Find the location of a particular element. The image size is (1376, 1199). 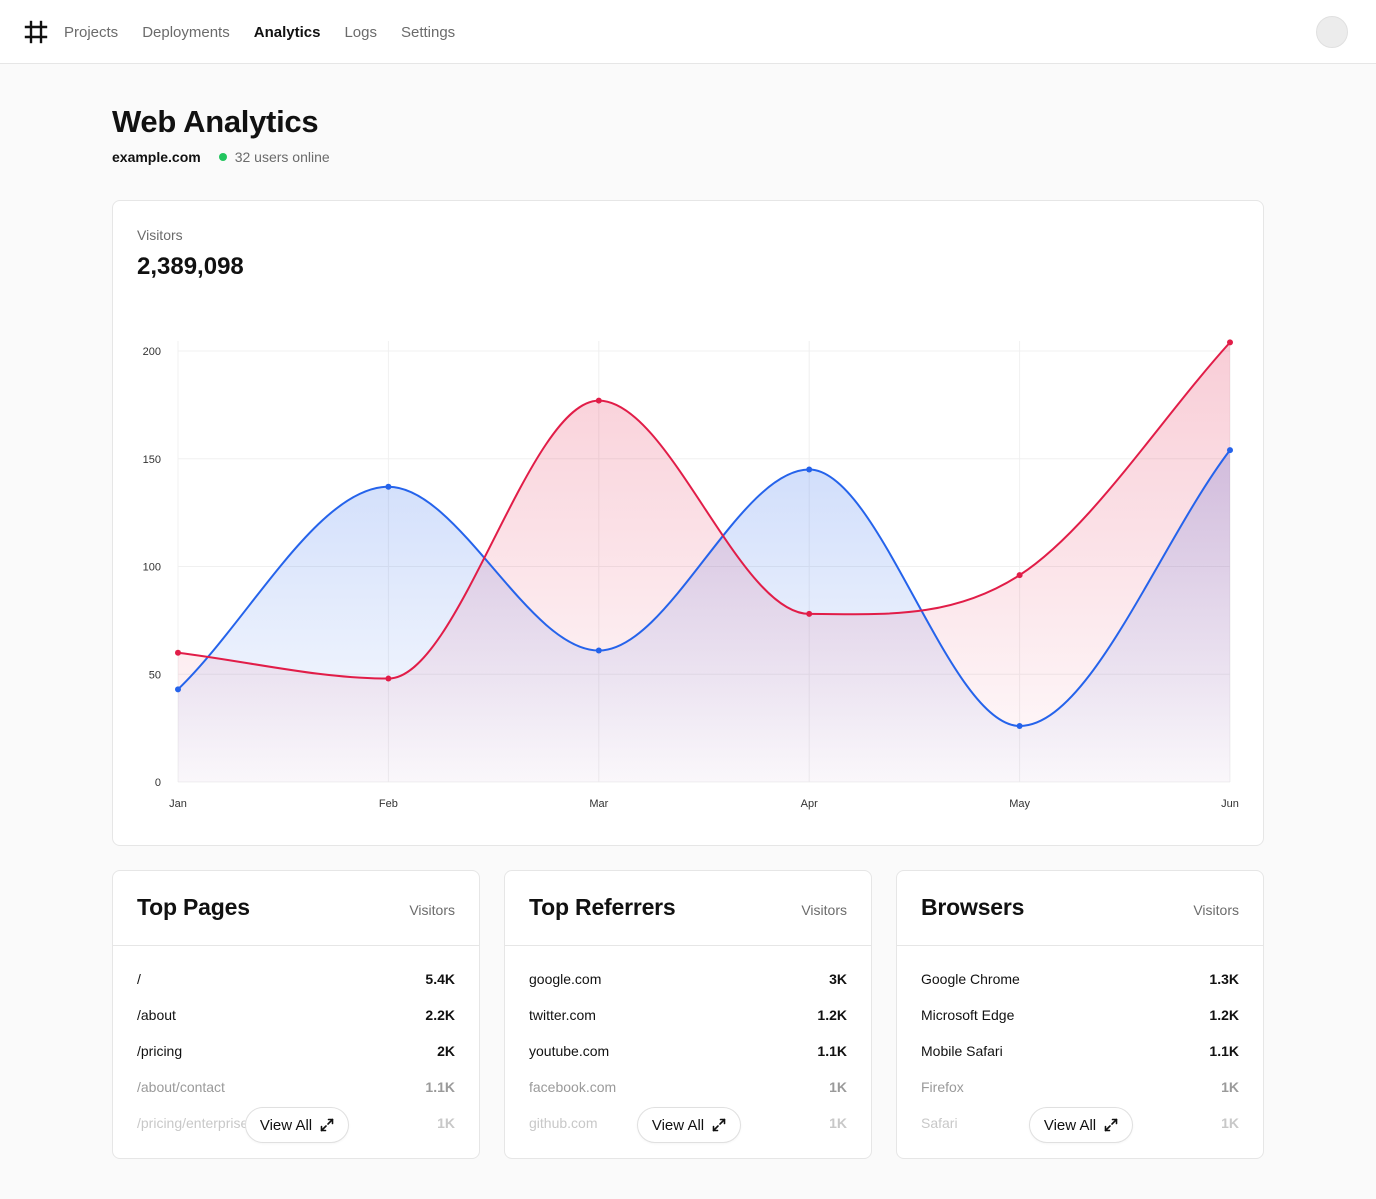

item-name: /about/contact is located at coordinates (181, 1087).